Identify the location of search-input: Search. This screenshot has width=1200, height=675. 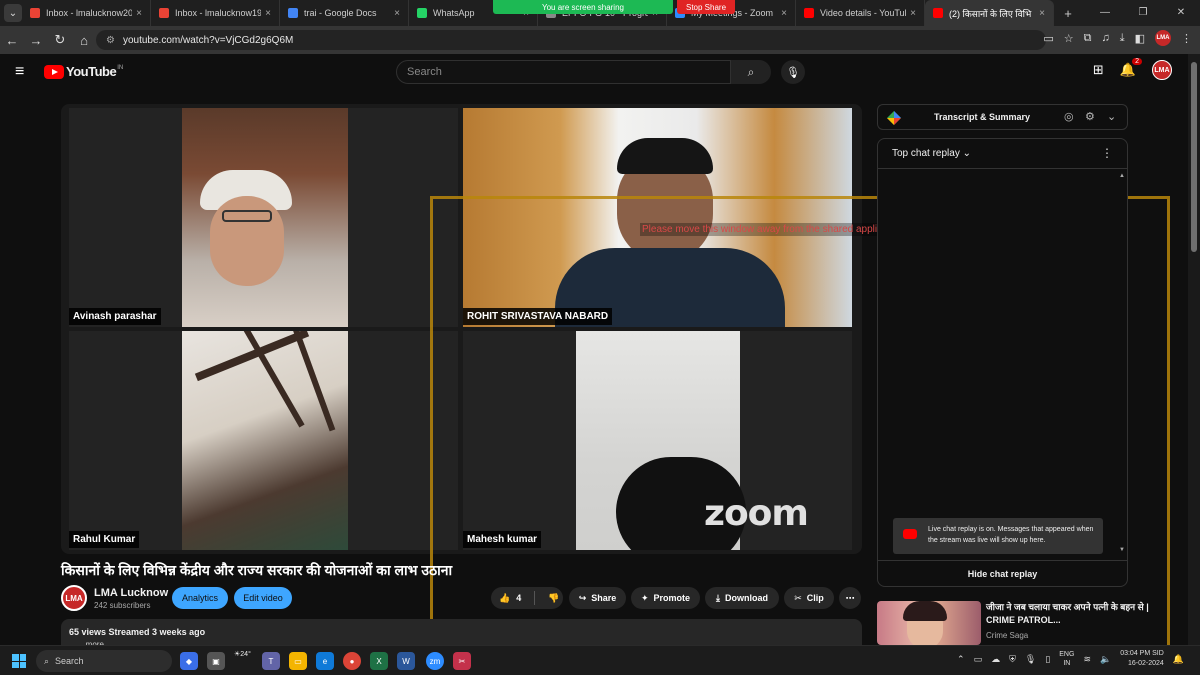
(563, 72).